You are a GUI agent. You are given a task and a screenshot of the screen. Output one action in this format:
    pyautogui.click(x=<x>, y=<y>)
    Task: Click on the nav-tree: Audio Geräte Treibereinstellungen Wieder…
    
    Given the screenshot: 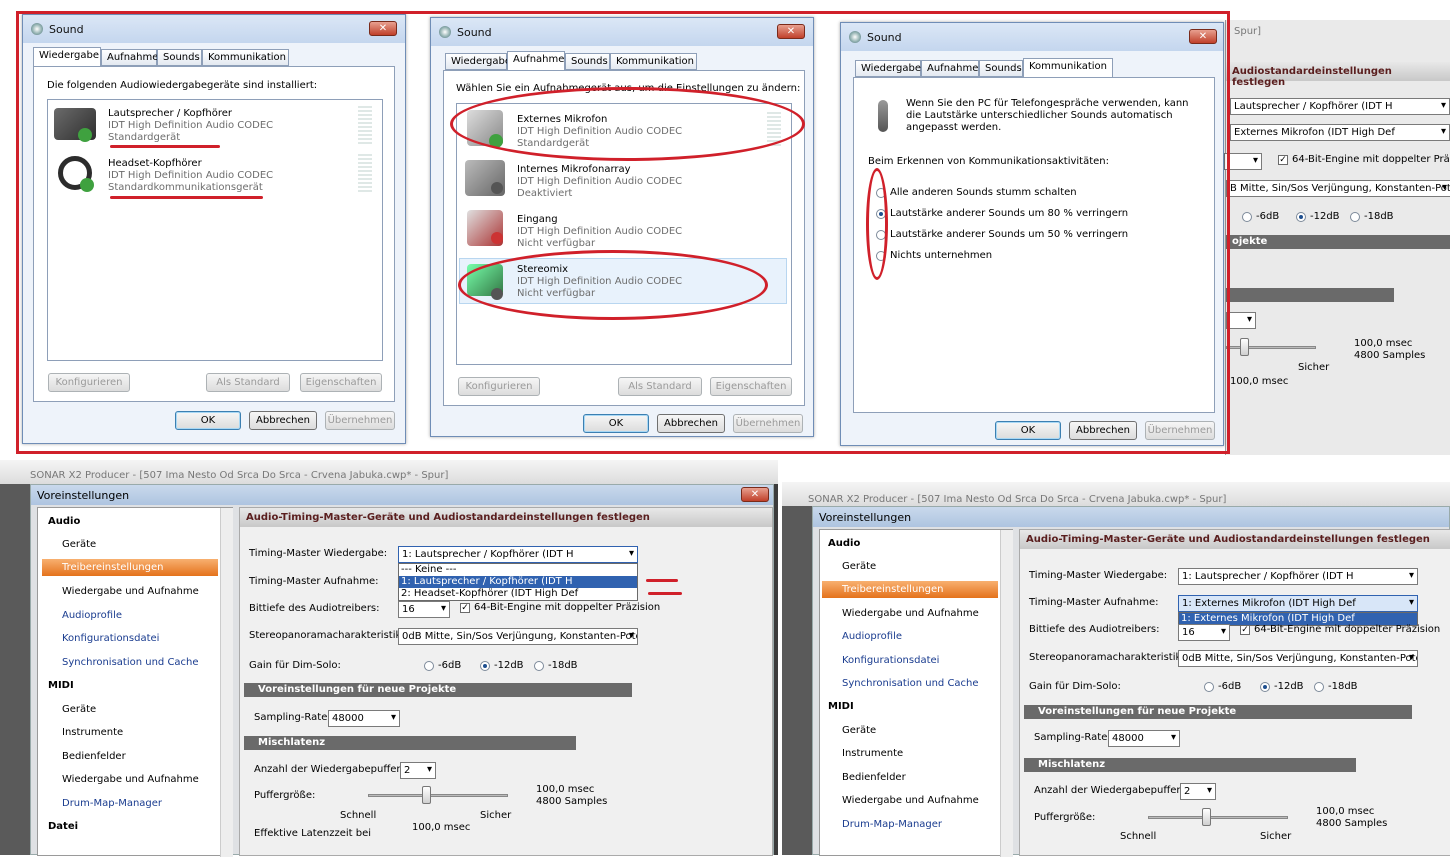 What is the action you would take?
    pyautogui.click(x=916, y=693)
    